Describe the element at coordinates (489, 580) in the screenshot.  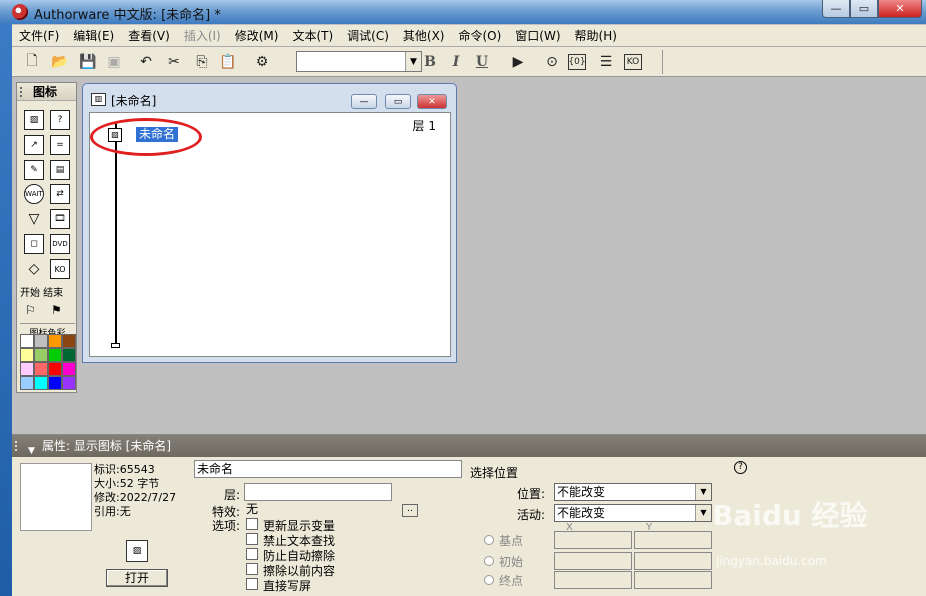
I see `end-radio` at that location.